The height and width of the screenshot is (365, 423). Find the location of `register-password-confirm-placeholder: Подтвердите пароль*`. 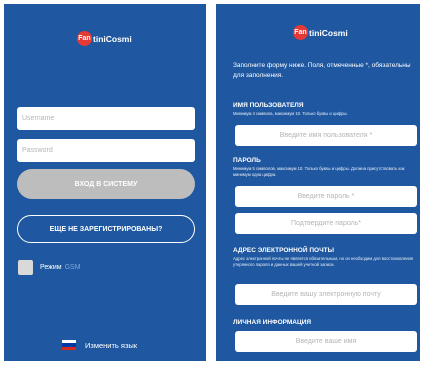

register-password-confirm-placeholder: Подтвердите пароль* is located at coordinates (326, 223).